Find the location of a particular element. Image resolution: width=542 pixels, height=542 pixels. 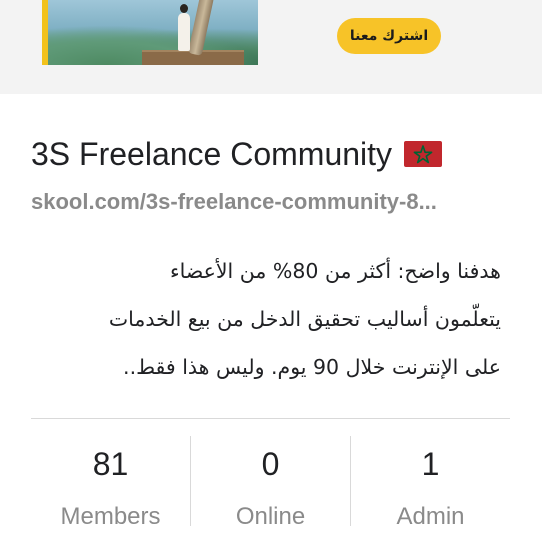

members-count: 81 is located at coordinates (110, 464).